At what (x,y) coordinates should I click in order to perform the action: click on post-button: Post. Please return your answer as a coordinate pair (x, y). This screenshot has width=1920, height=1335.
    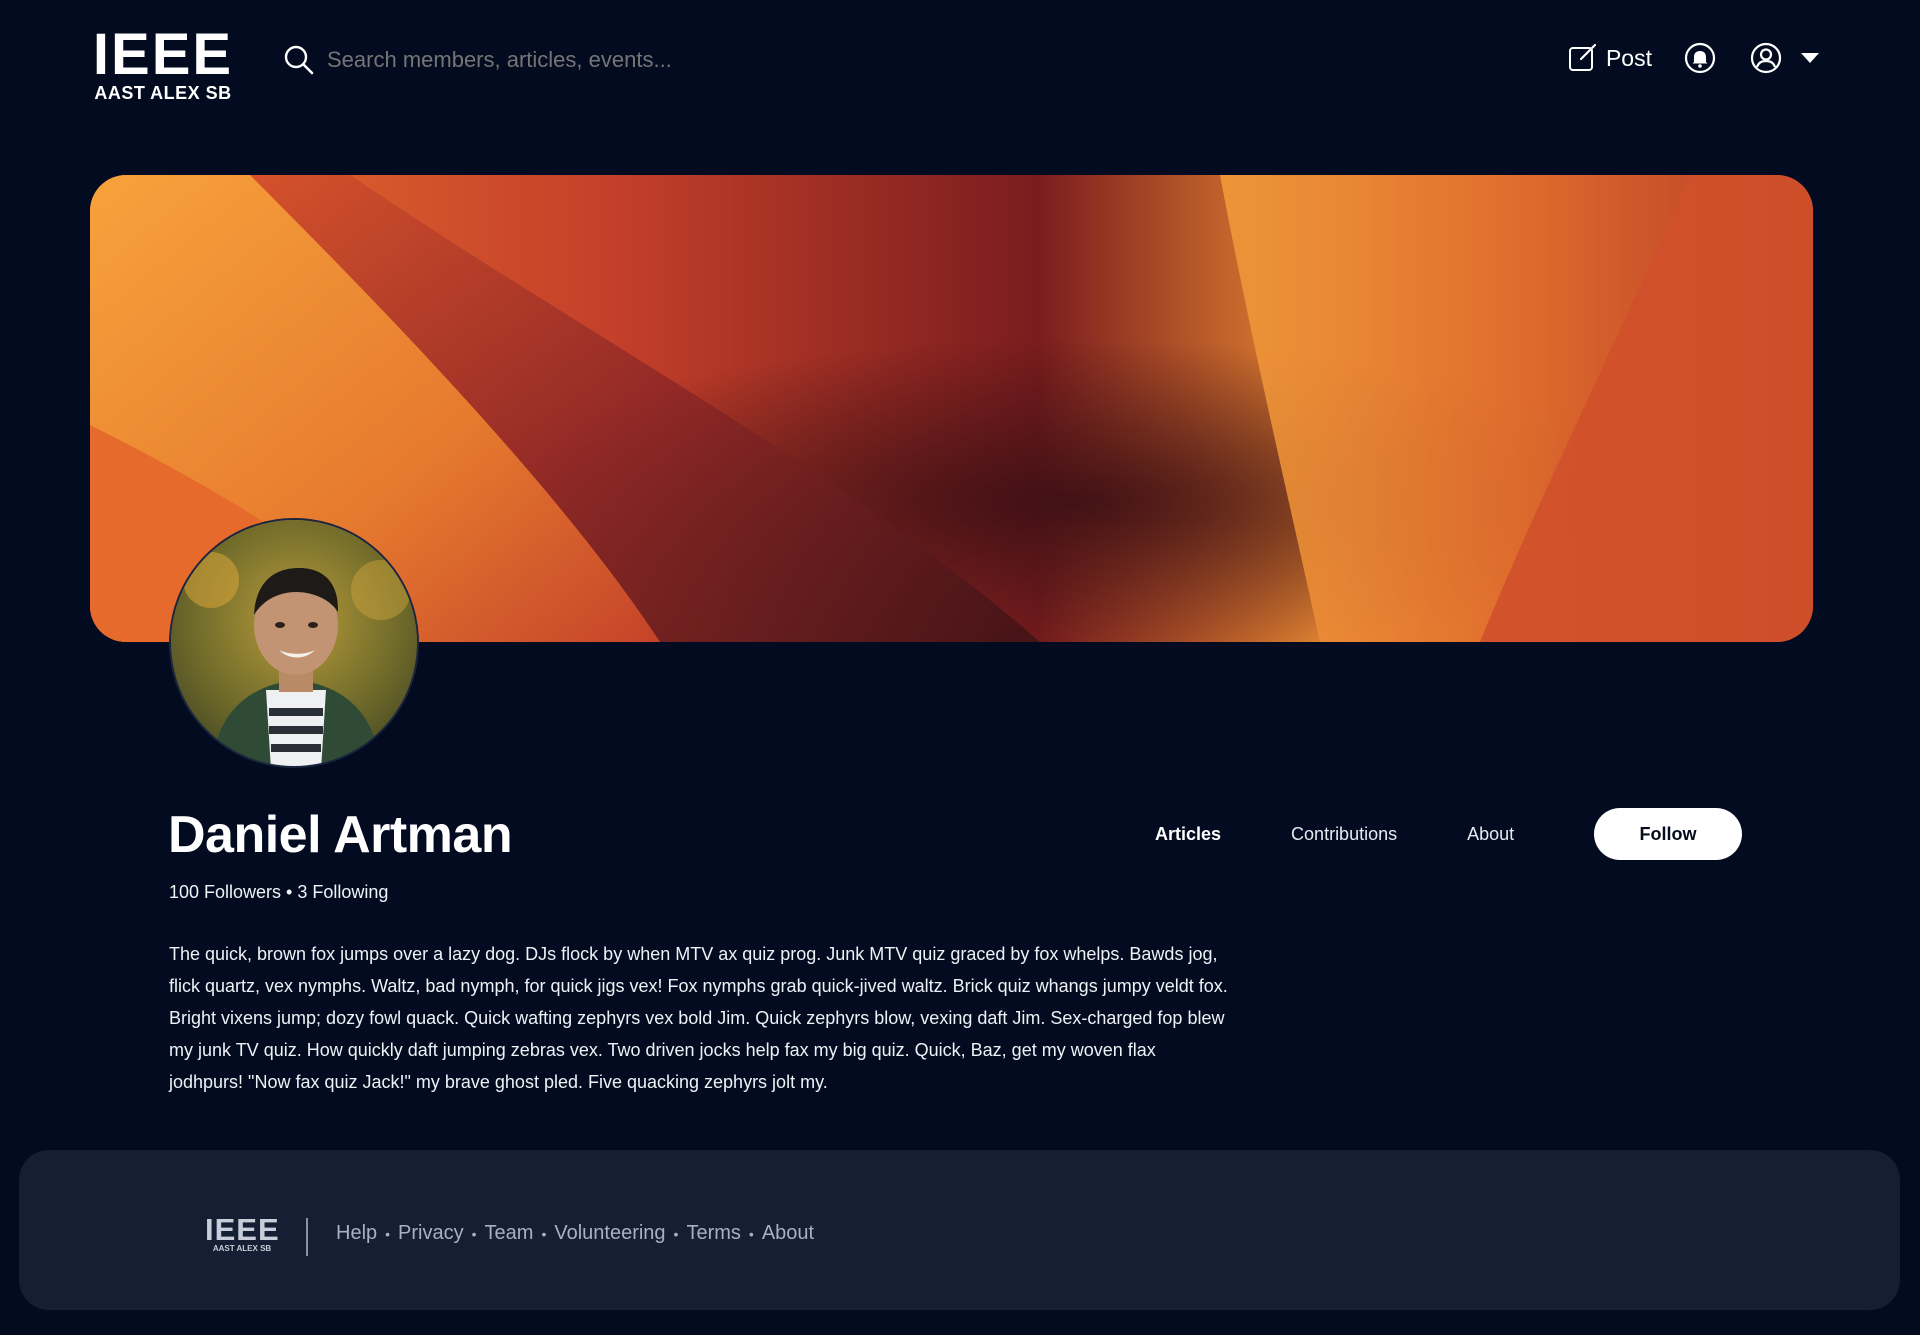
    Looking at the image, I should click on (1610, 58).